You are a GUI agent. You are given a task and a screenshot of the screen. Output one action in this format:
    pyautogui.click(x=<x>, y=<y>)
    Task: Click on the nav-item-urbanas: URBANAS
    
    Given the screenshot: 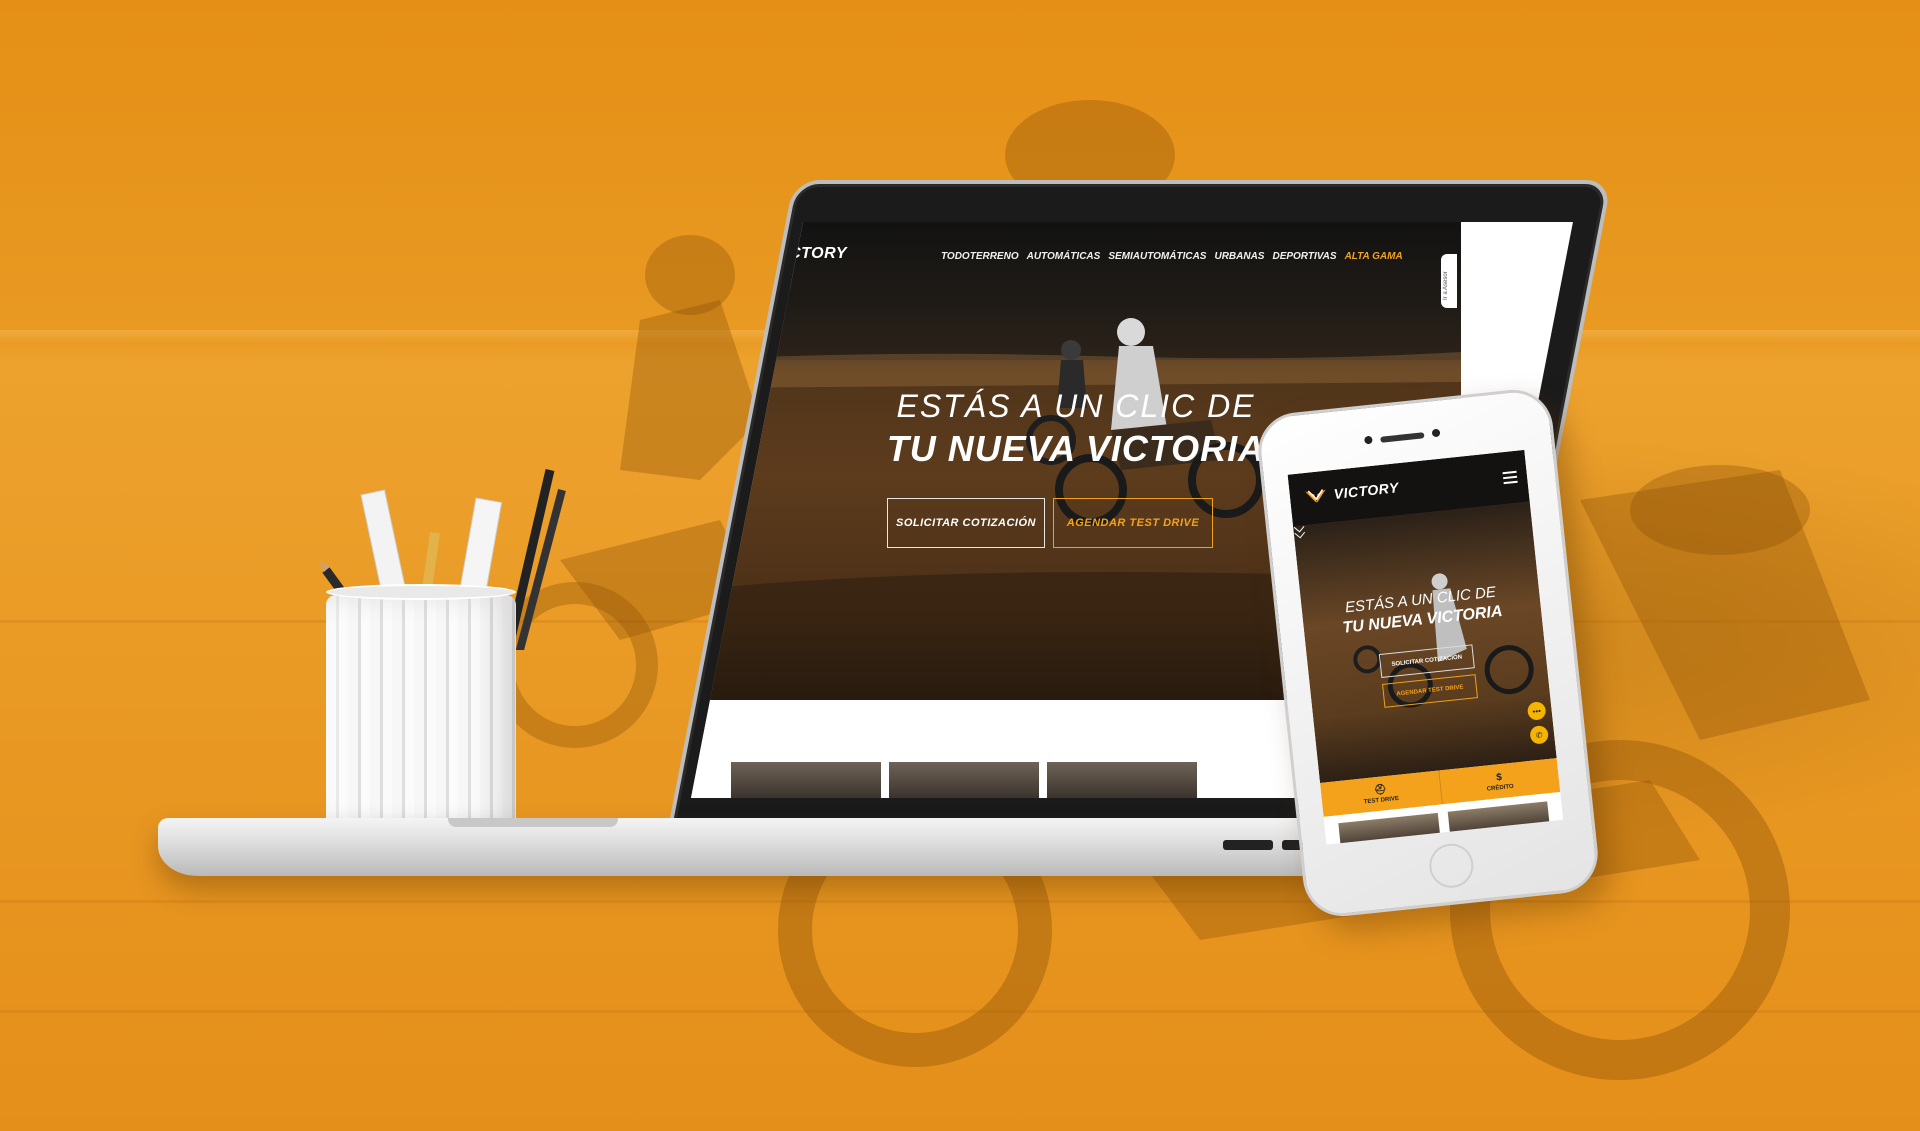 What is the action you would take?
    pyautogui.click(x=1239, y=256)
    